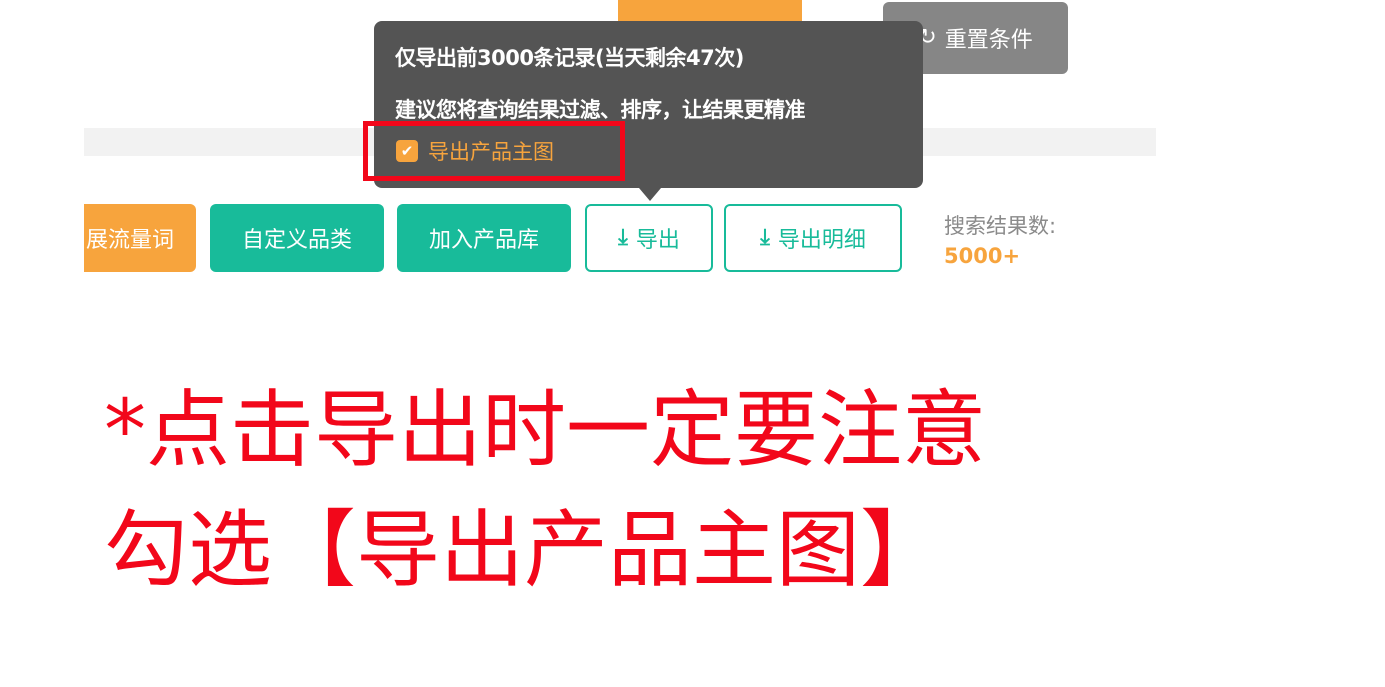 The height and width of the screenshot is (687, 1385). I want to click on export-button: ⤓ 导出, so click(649, 238).